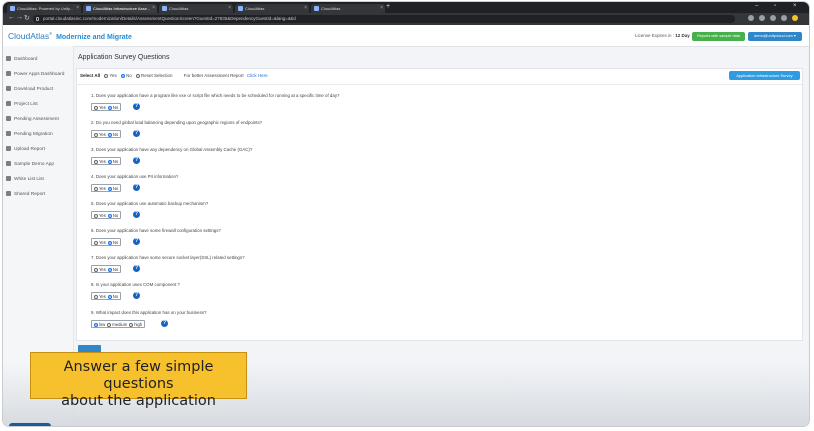  What do you see at coordinates (131, 325) in the screenshot?
I see `answer-high-radio` at bounding box center [131, 325].